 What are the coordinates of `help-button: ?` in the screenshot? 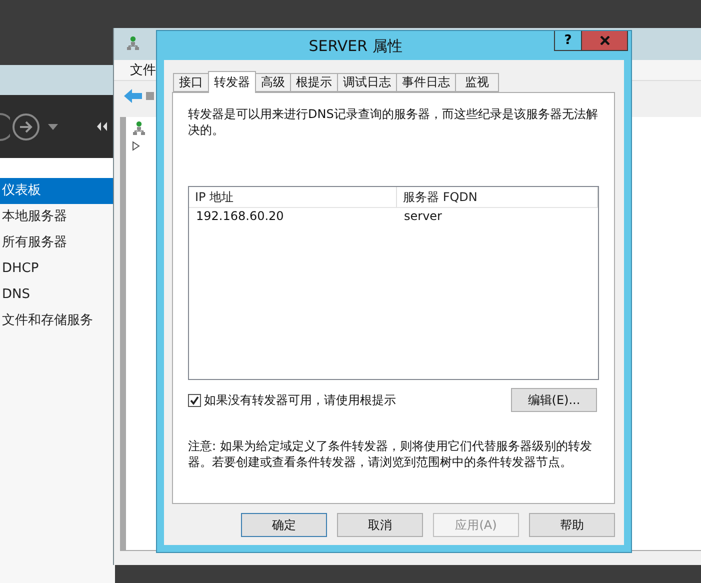 It's located at (568, 41).